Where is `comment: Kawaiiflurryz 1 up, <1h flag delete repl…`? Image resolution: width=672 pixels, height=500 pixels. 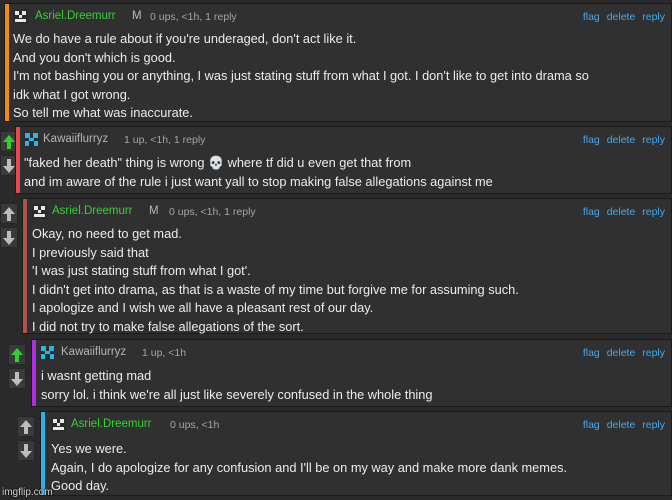 comment: Kawaiiflurryz 1 up, <1h flag delete repl… is located at coordinates (351, 373).